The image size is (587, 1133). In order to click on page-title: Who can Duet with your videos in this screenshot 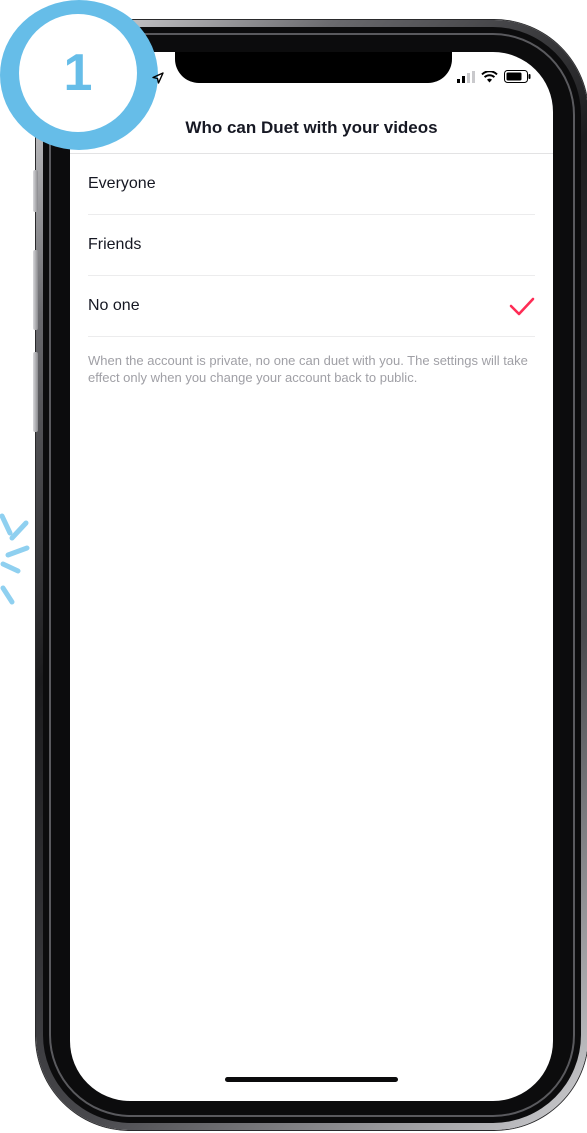, I will do `click(311, 127)`.